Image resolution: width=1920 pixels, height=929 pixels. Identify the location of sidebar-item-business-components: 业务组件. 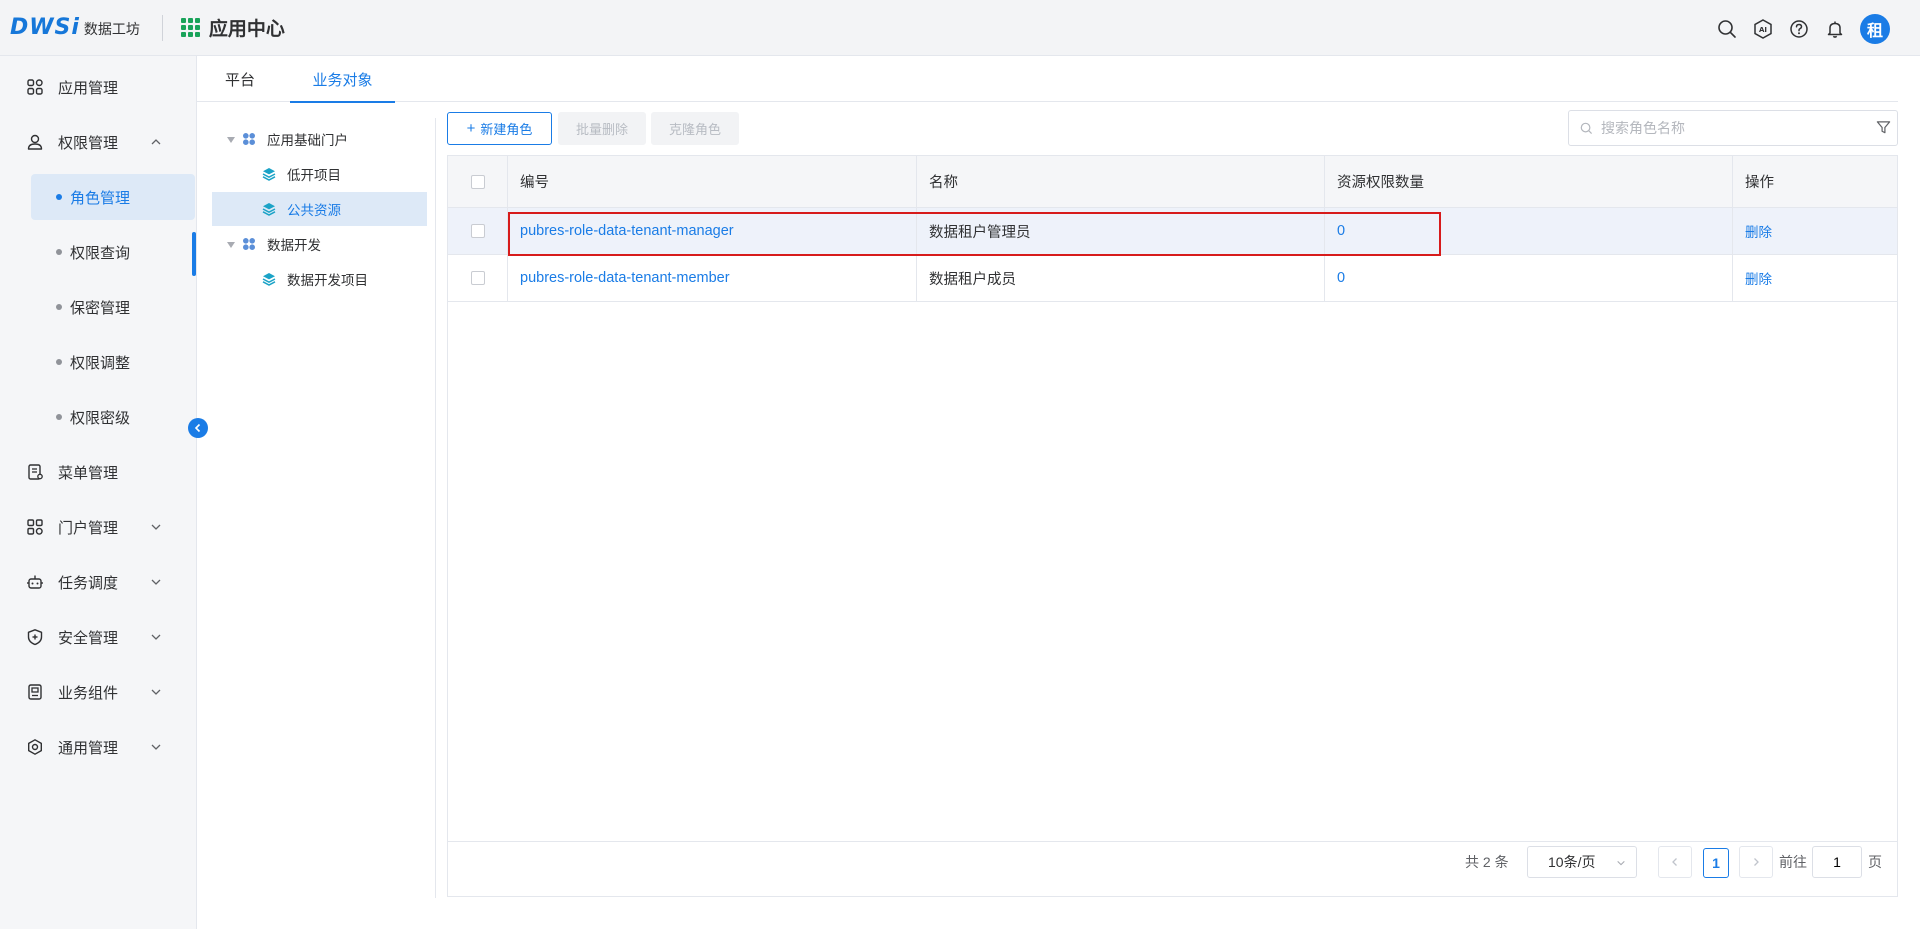
(98, 692).